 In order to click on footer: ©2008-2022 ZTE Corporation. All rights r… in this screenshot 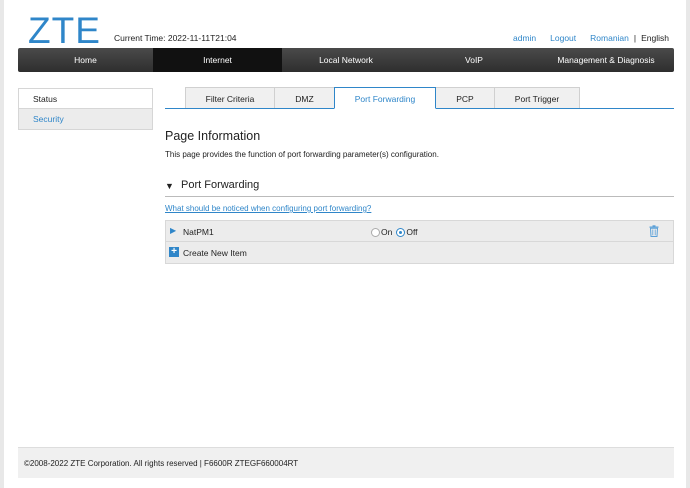, I will do `click(346, 462)`.